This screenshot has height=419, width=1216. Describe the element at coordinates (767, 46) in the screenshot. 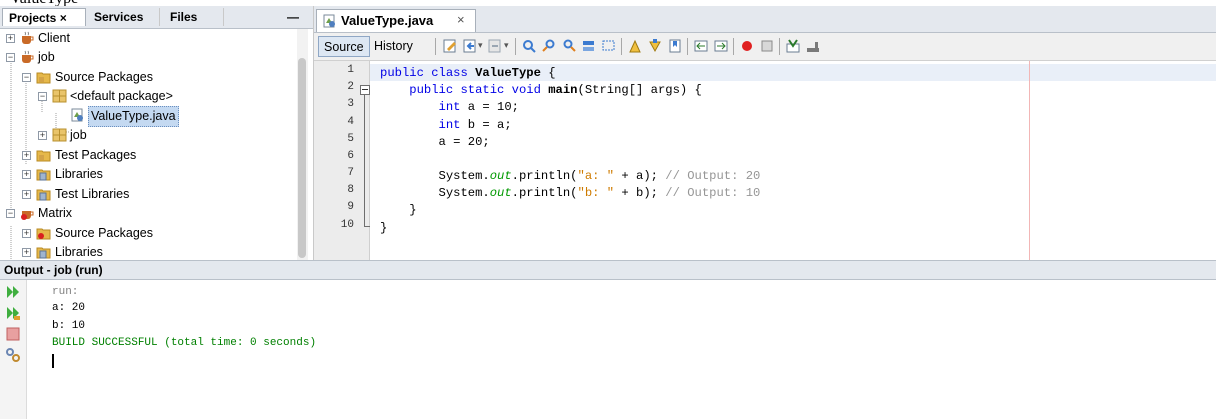

I see `stop-macro-recording-icon` at that location.